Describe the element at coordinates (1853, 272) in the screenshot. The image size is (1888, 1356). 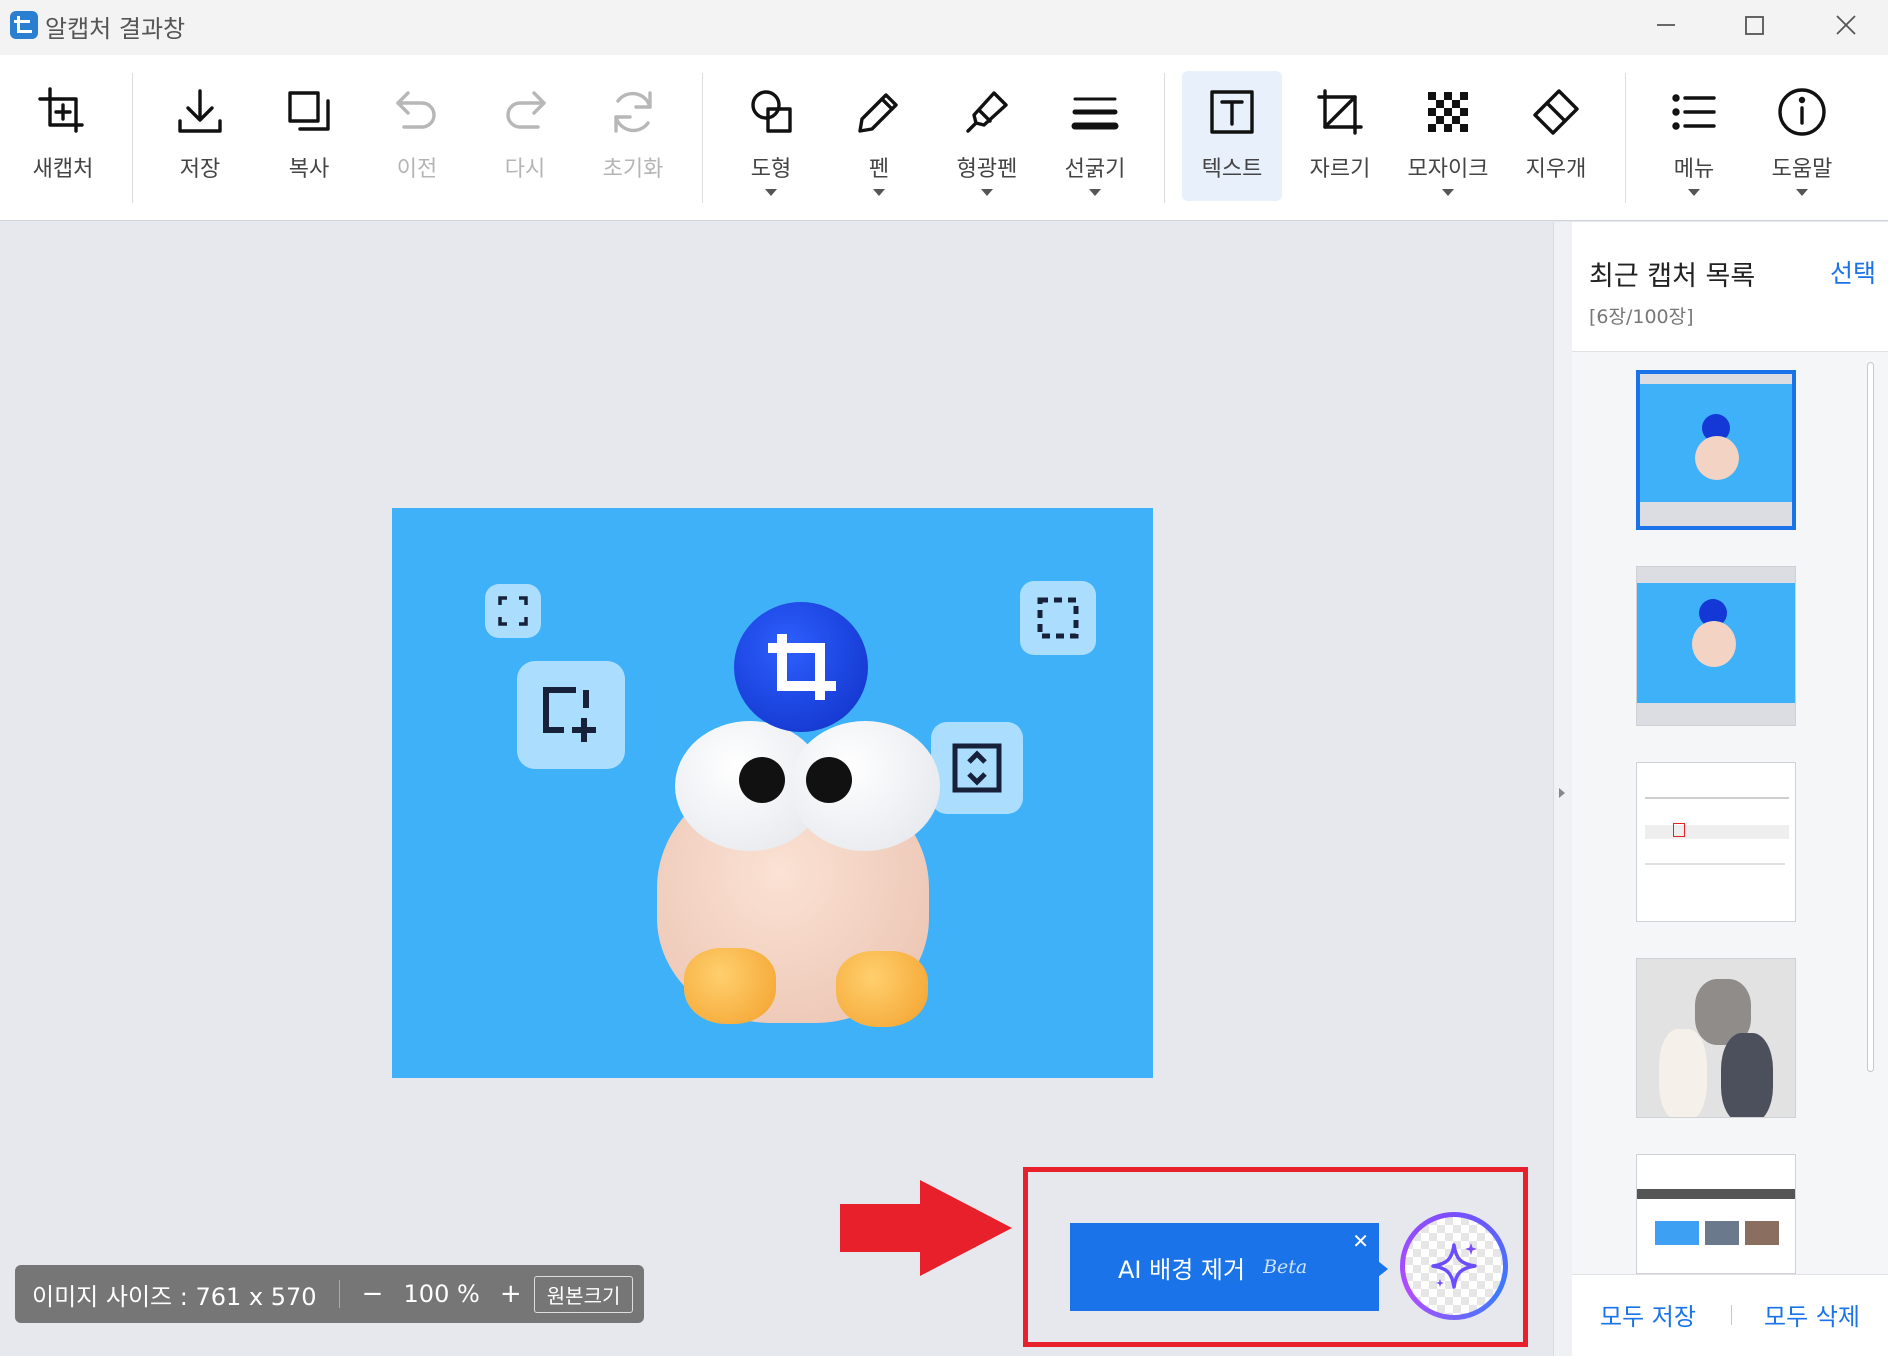
I see `select-button: 선택` at that location.